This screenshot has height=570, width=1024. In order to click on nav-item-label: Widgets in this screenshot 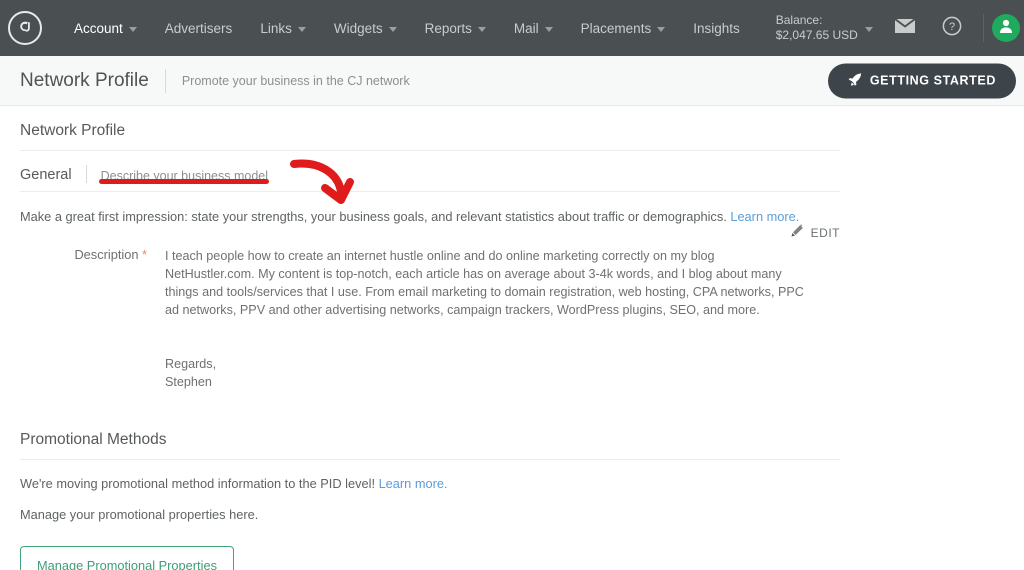, I will do `click(358, 28)`.